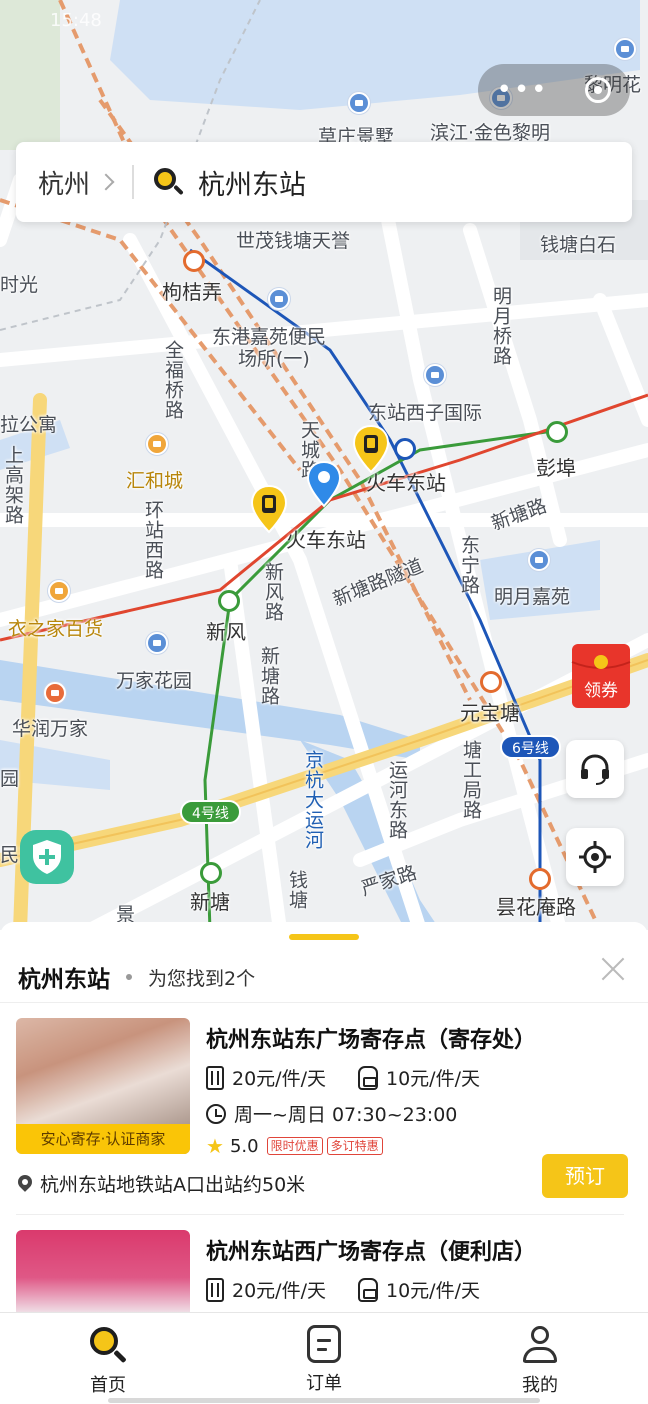 This screenshot has height=1404, width=648. I want to click on tab-home: 首页, so click(108, 1358).